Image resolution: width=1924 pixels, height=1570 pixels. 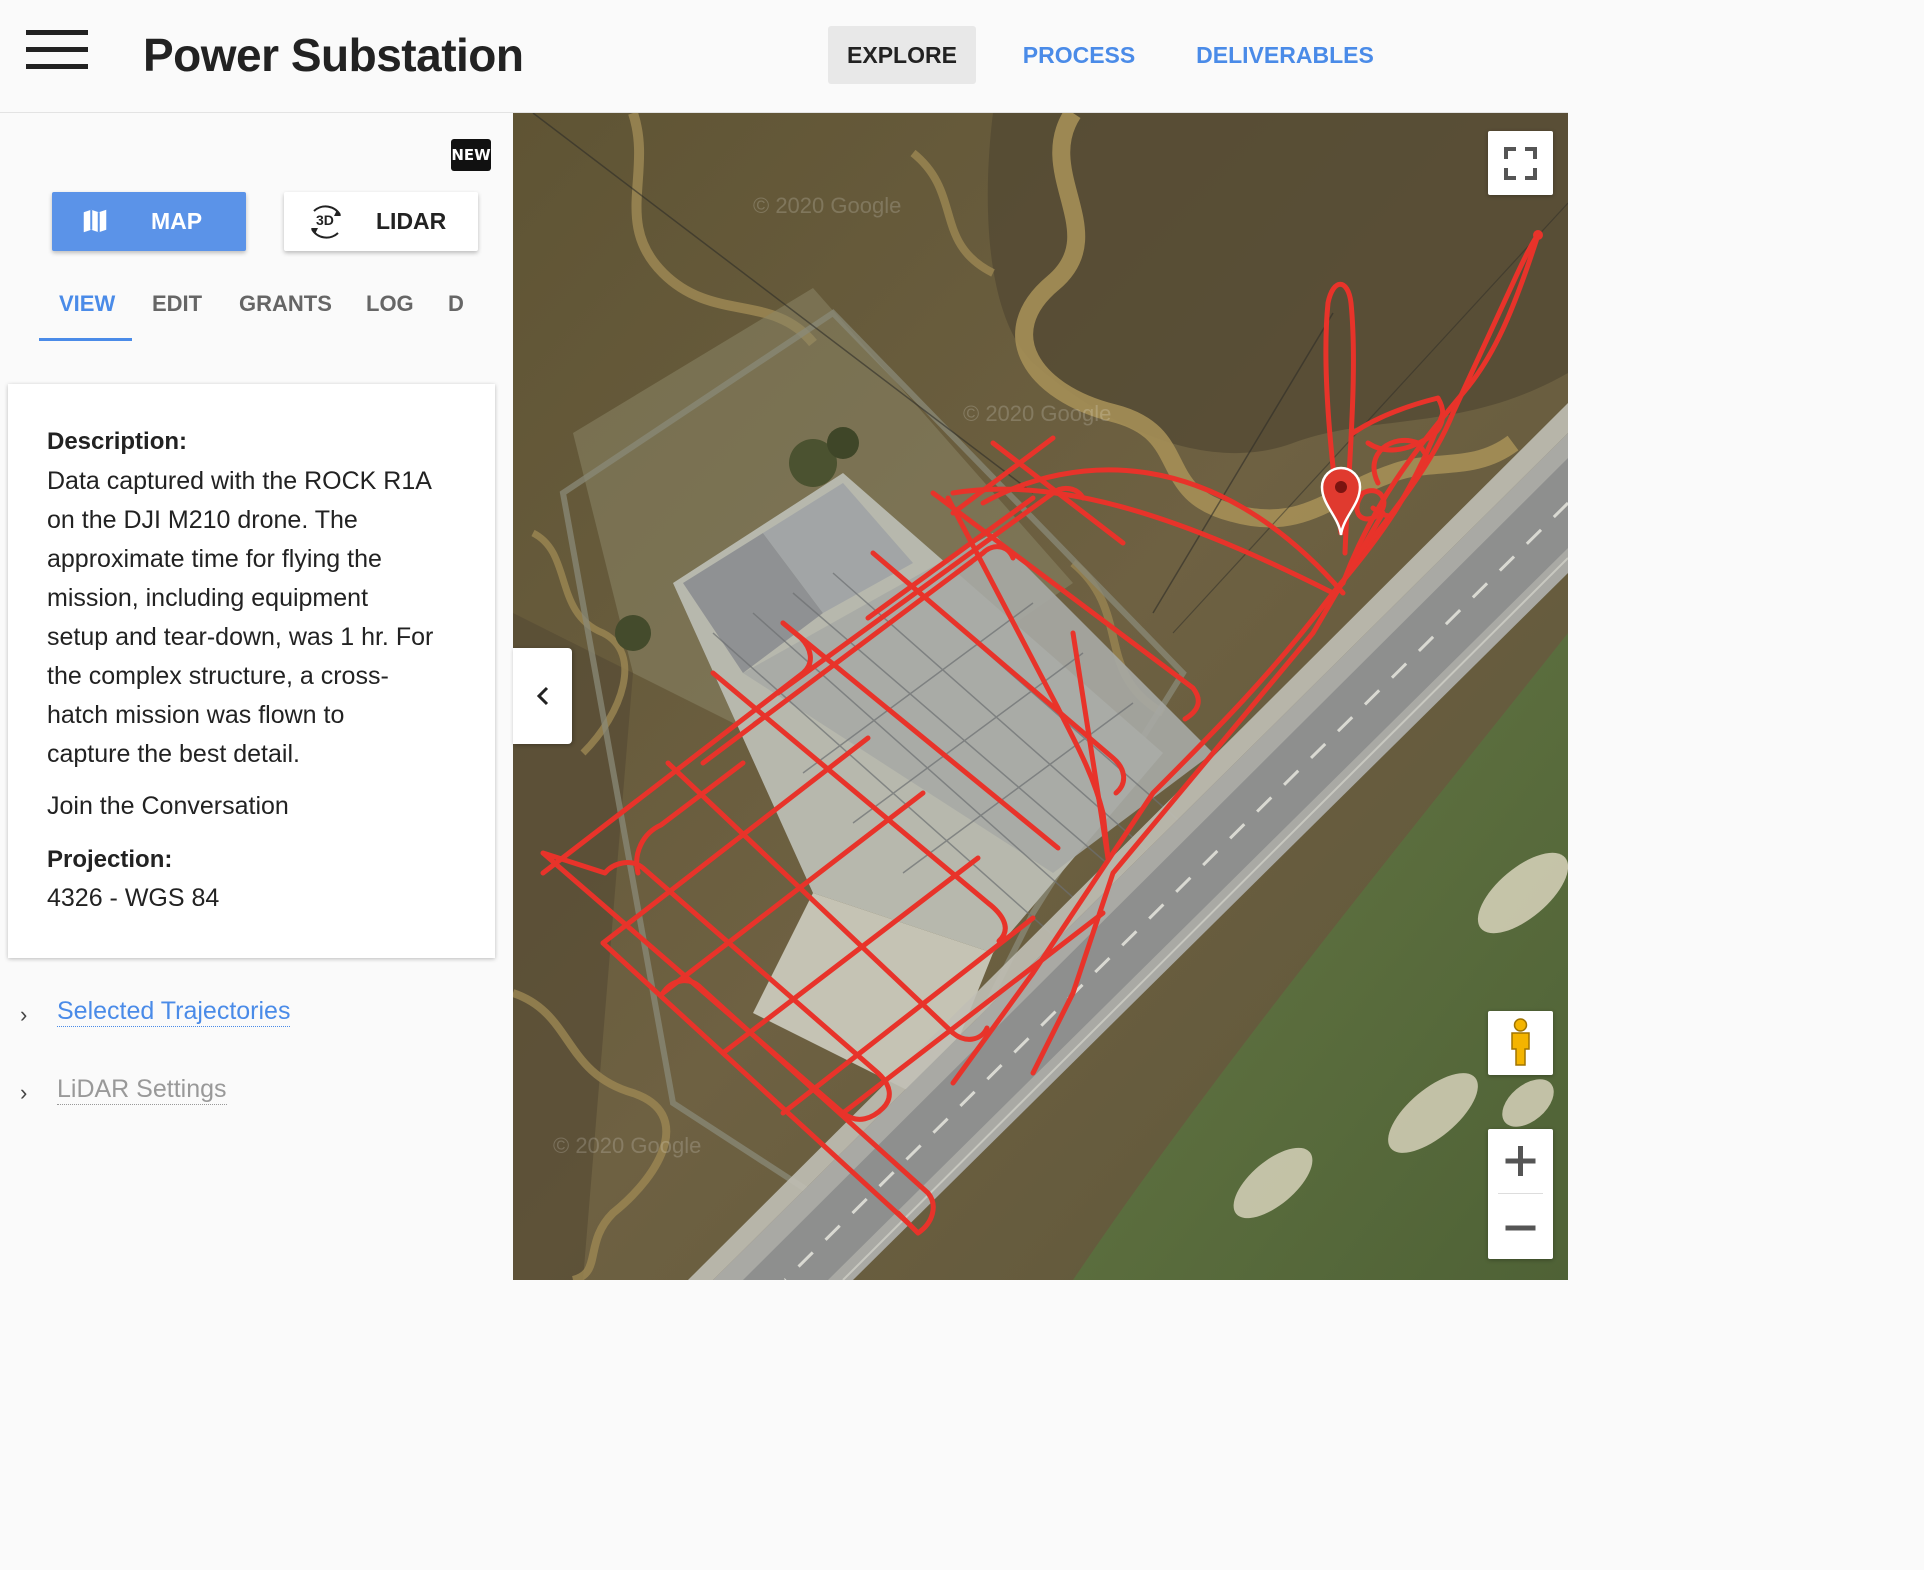 I want to click on zoom-out-button, so click(x=1520, y=1226).